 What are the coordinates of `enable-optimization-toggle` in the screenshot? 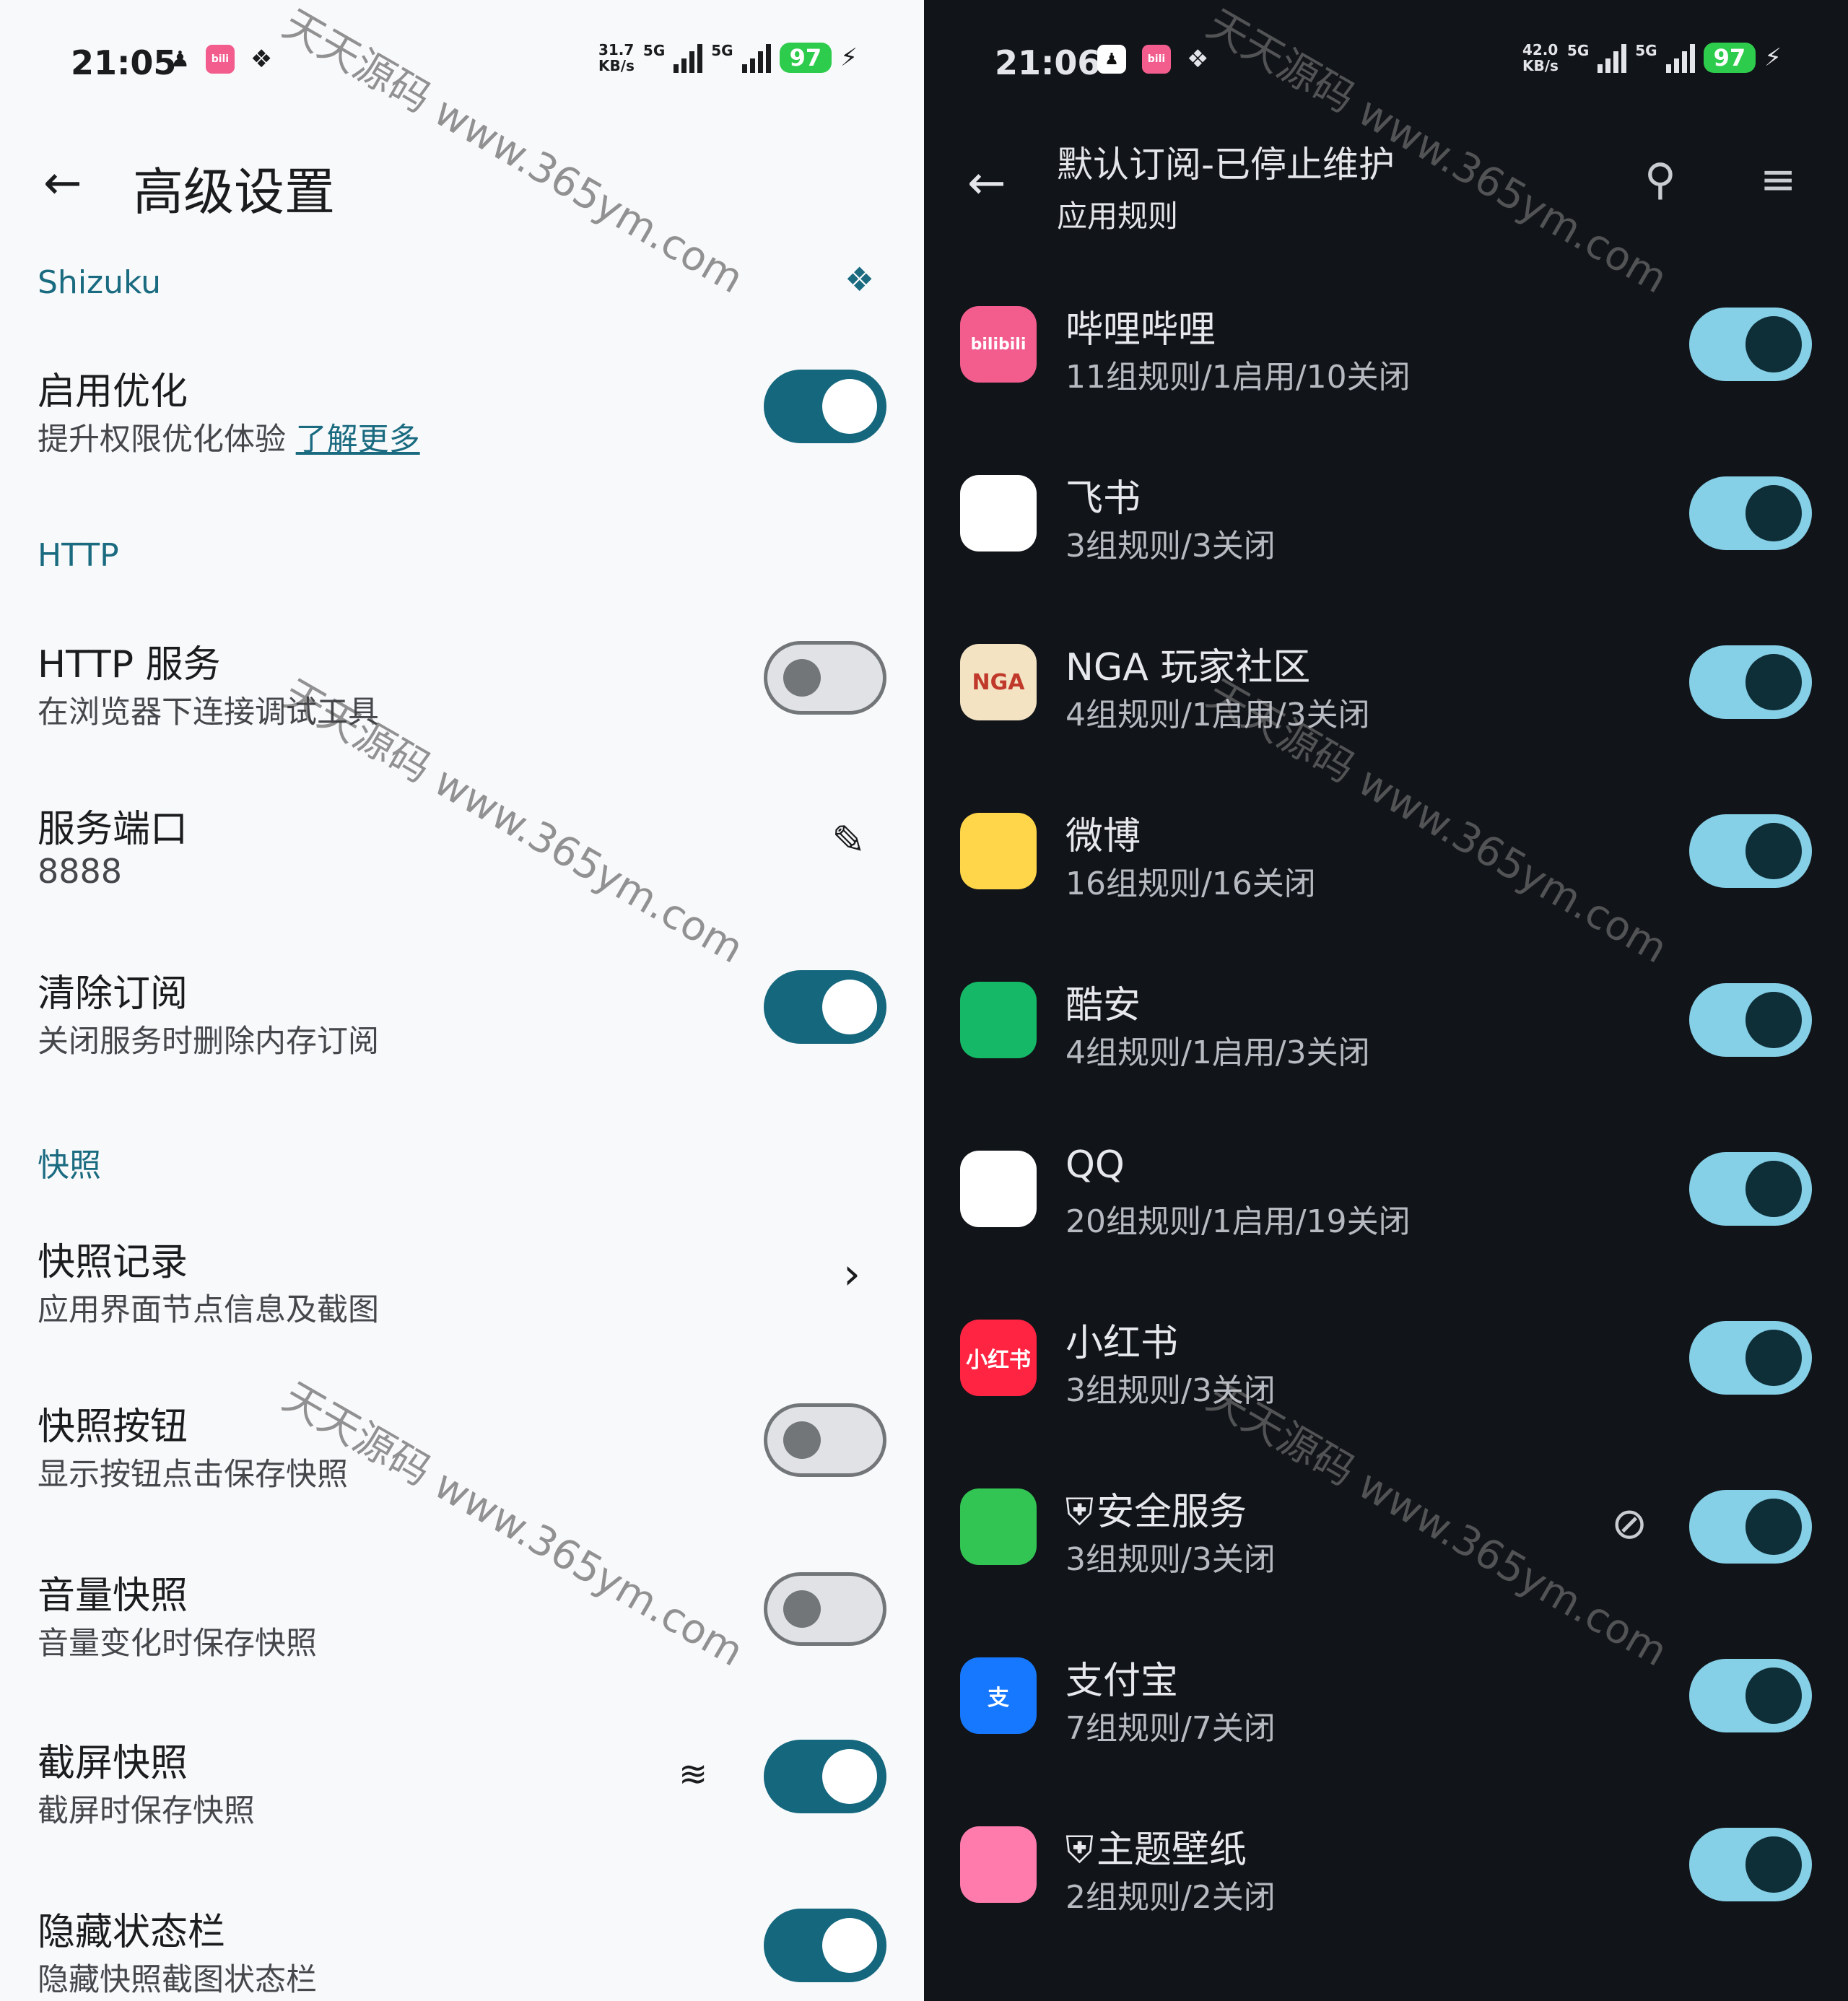 It's located at (825, 407).